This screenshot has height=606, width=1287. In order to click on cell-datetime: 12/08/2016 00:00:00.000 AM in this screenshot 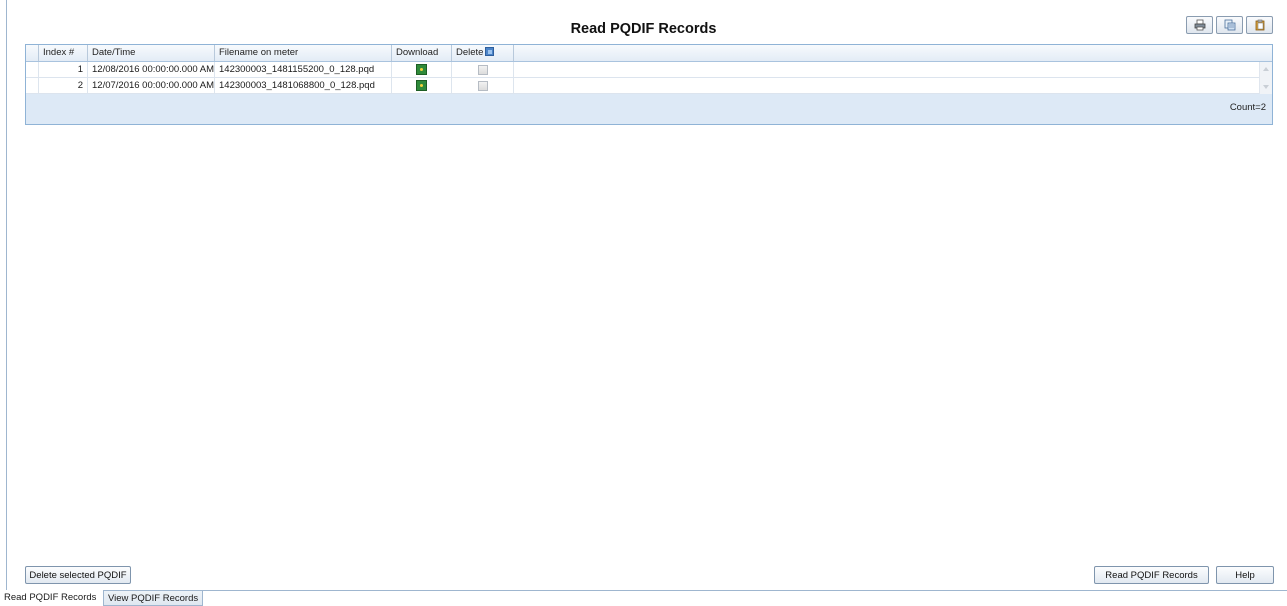, I will do `click(151, 69)`.